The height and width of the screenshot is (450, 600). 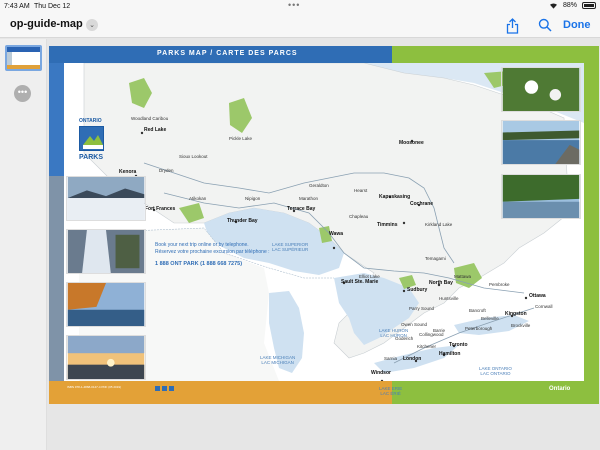 What do you see at coordinates (516, 314) in the screenshot?
I see `city-label: Kingston` at bounding box center [516, 314].